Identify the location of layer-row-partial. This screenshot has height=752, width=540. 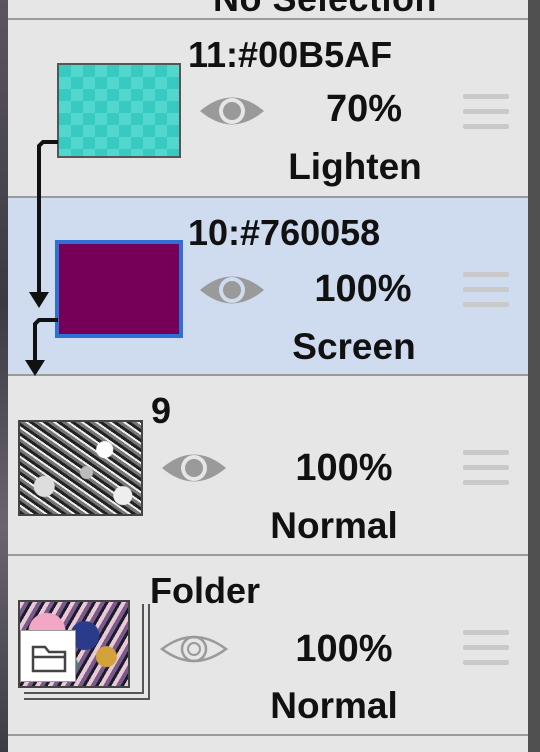
(268, 743).